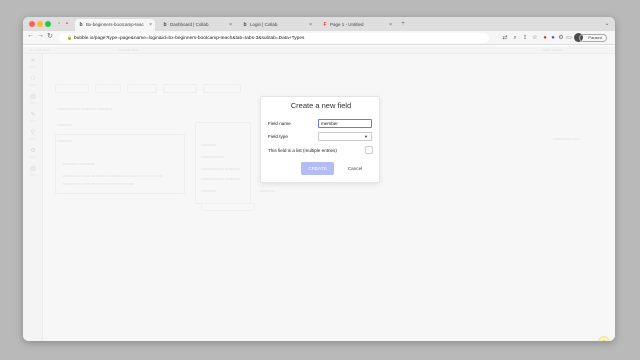  What do you see at coordinates (212, 156) in the screenshot?
I see `faint-field: ▭▭▭▭▭▭` at bounding box center [212, 156].